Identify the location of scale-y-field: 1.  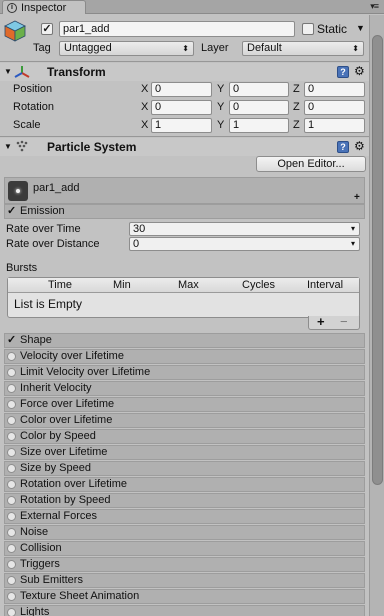
(259, 125).